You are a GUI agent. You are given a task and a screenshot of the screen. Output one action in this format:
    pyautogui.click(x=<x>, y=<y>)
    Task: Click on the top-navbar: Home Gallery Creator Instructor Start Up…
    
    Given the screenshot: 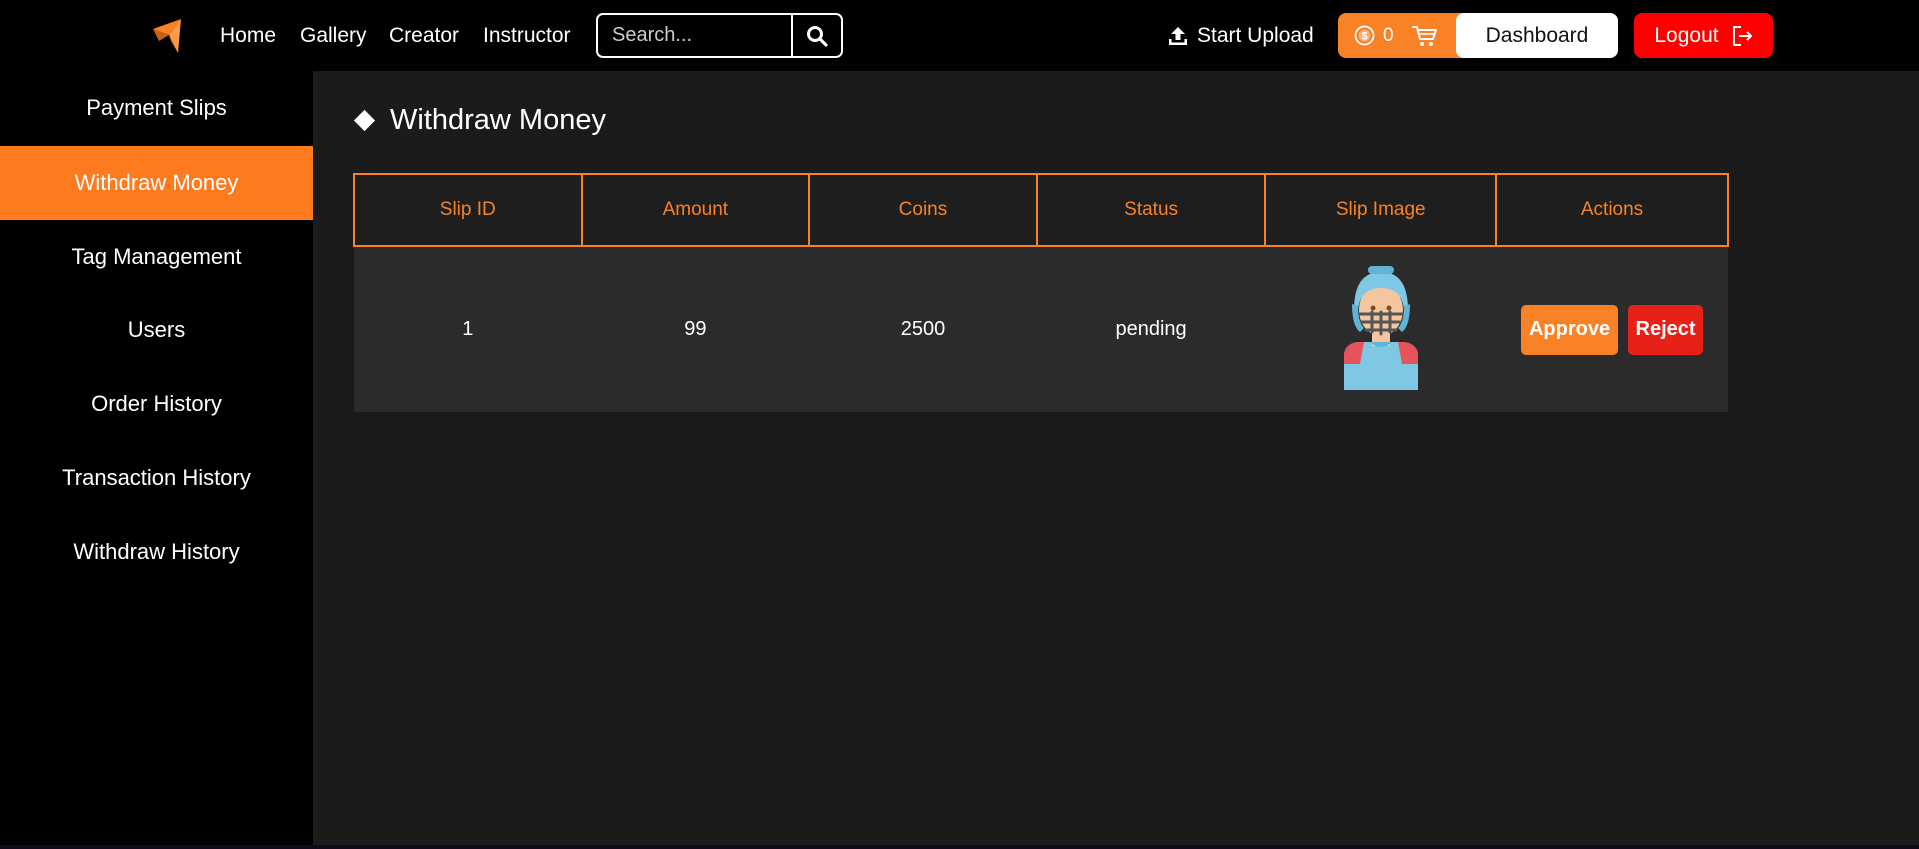 What is the action you would take?
    pyautogui.click(x=959, y=35)
    